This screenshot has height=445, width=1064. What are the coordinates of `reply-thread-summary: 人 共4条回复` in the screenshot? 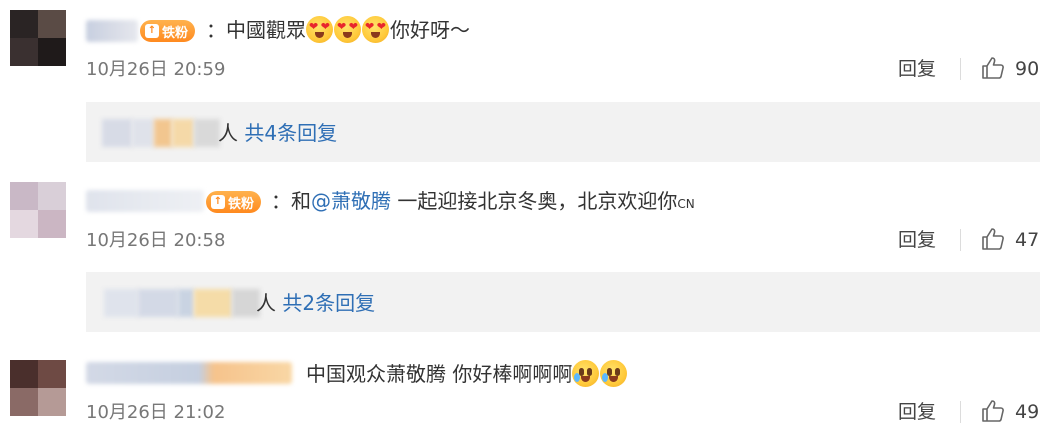 It's located at (563, 132).